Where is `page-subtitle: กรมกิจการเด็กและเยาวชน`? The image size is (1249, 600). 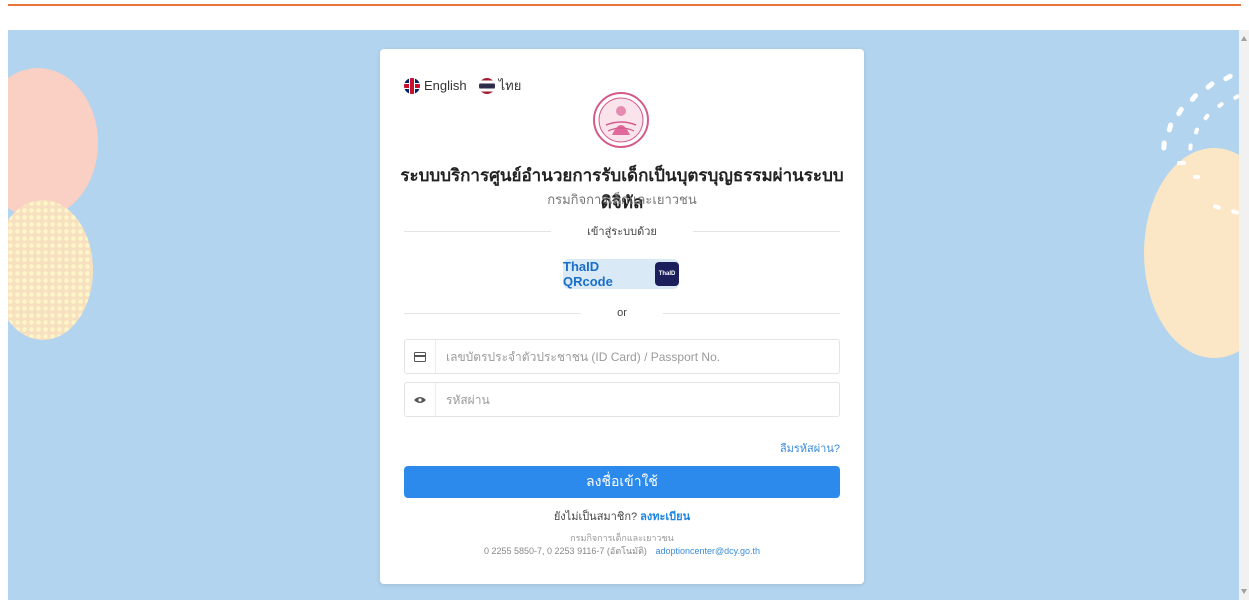
page-subtitle: กรมกิจการเด็กและเยาวชน is located at coordinates (622, 199).